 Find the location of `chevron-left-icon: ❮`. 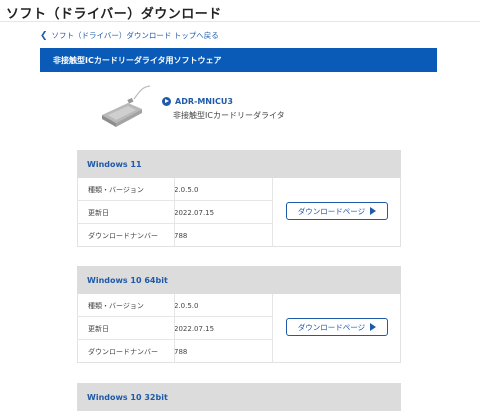

chevron-left-icon: ❮ is located at coordinates (44, 35).